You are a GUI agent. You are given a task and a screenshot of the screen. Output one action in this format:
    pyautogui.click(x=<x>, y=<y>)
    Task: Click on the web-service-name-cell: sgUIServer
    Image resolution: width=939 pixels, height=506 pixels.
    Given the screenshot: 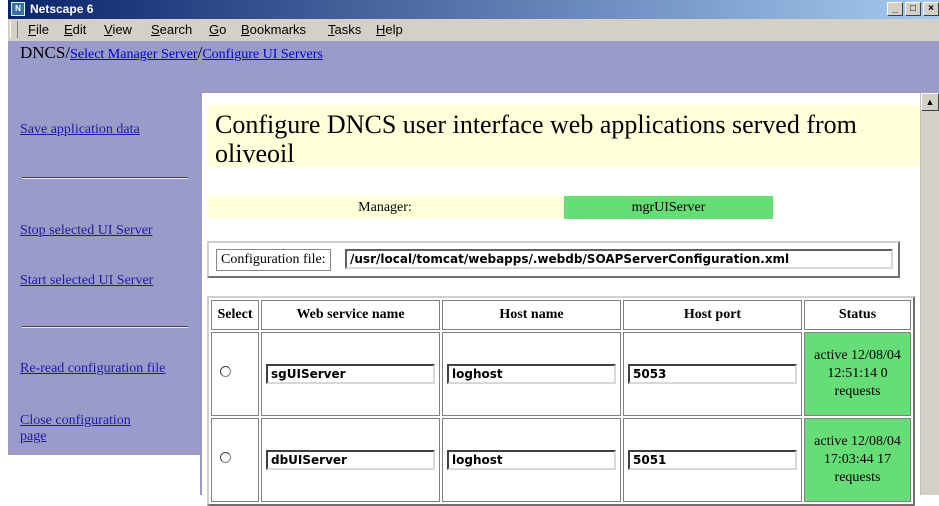 What is the action you would take?
    pyautogui.click(x=350, y=374)
    